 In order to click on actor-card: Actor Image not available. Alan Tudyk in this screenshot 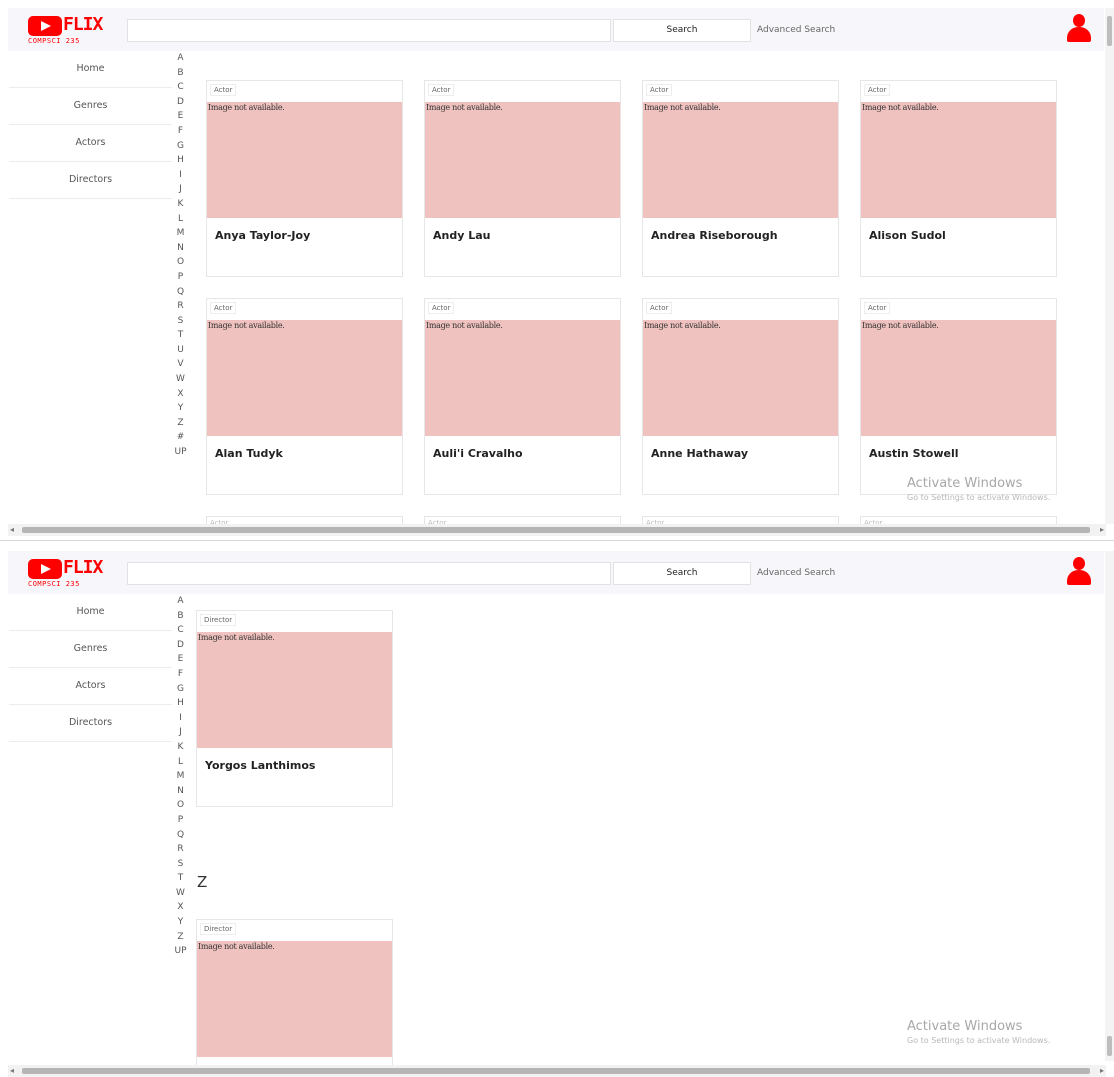, I will do `click(304, 396)`.